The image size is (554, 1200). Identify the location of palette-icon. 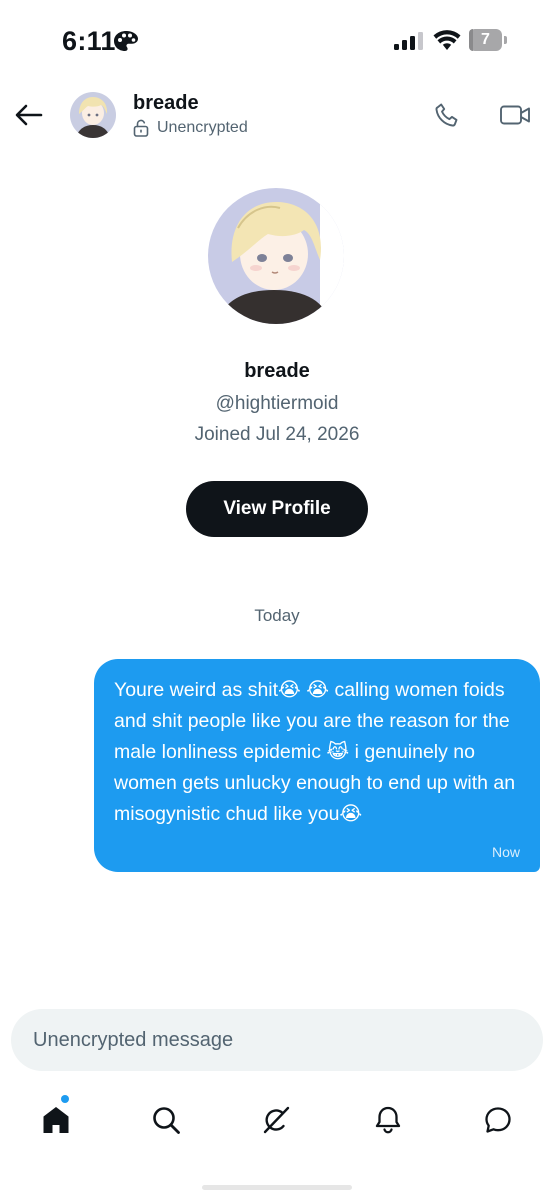
(126, 41).